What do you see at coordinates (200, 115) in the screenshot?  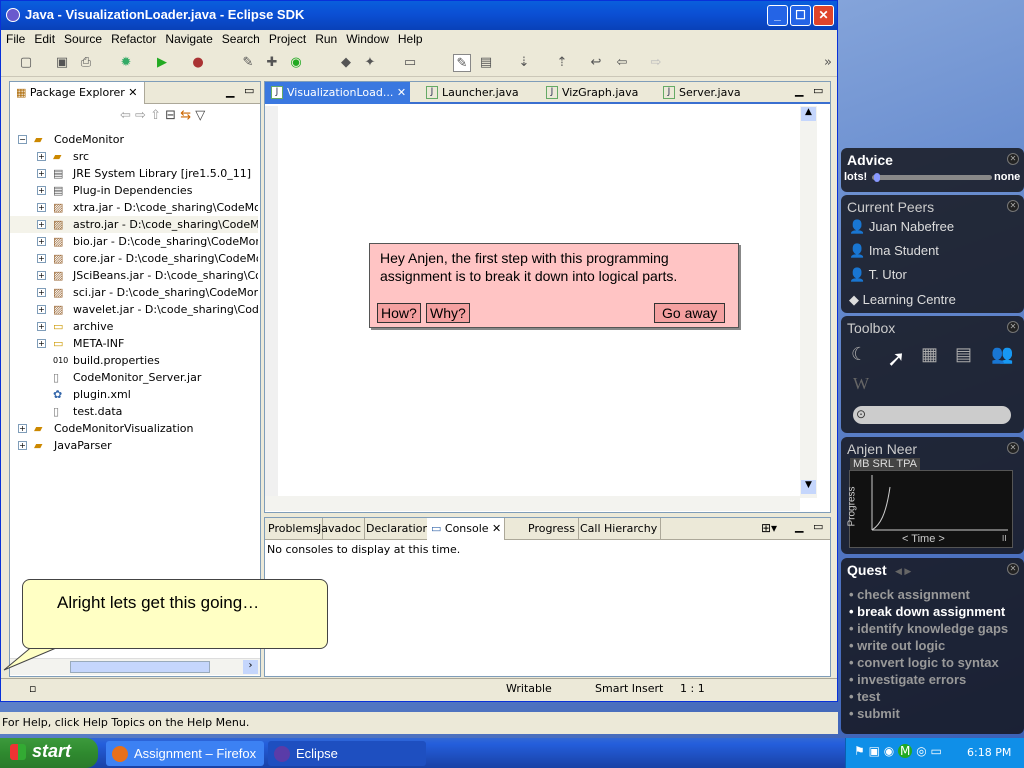 I see `view-menu-icon: ▽` at bounding box center [200, 115].